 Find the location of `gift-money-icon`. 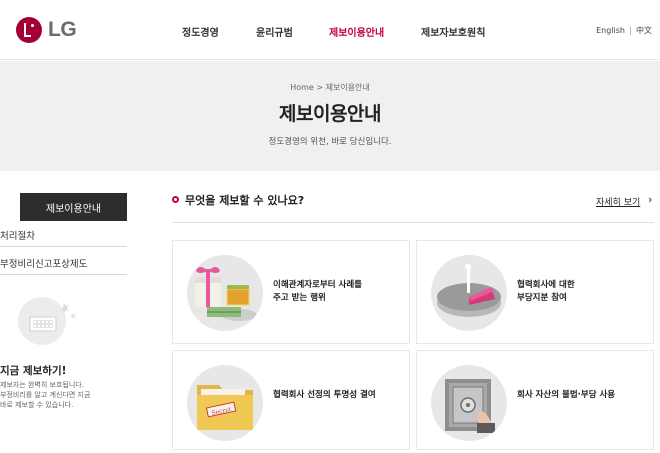

gift-money-icon is located at coordinates (225, 293).